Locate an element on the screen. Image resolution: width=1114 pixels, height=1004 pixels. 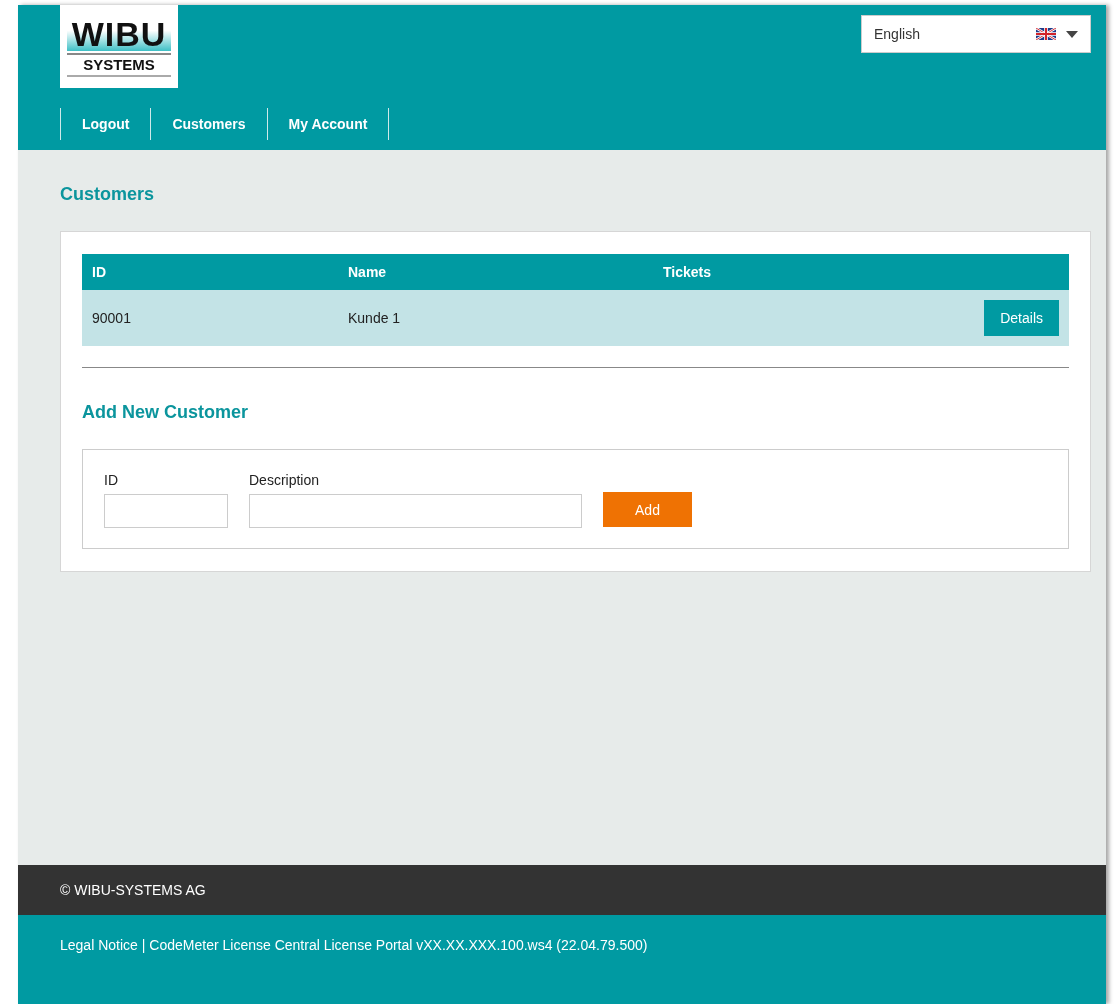
nav-link: My Account is located at coordinates (328, 124).